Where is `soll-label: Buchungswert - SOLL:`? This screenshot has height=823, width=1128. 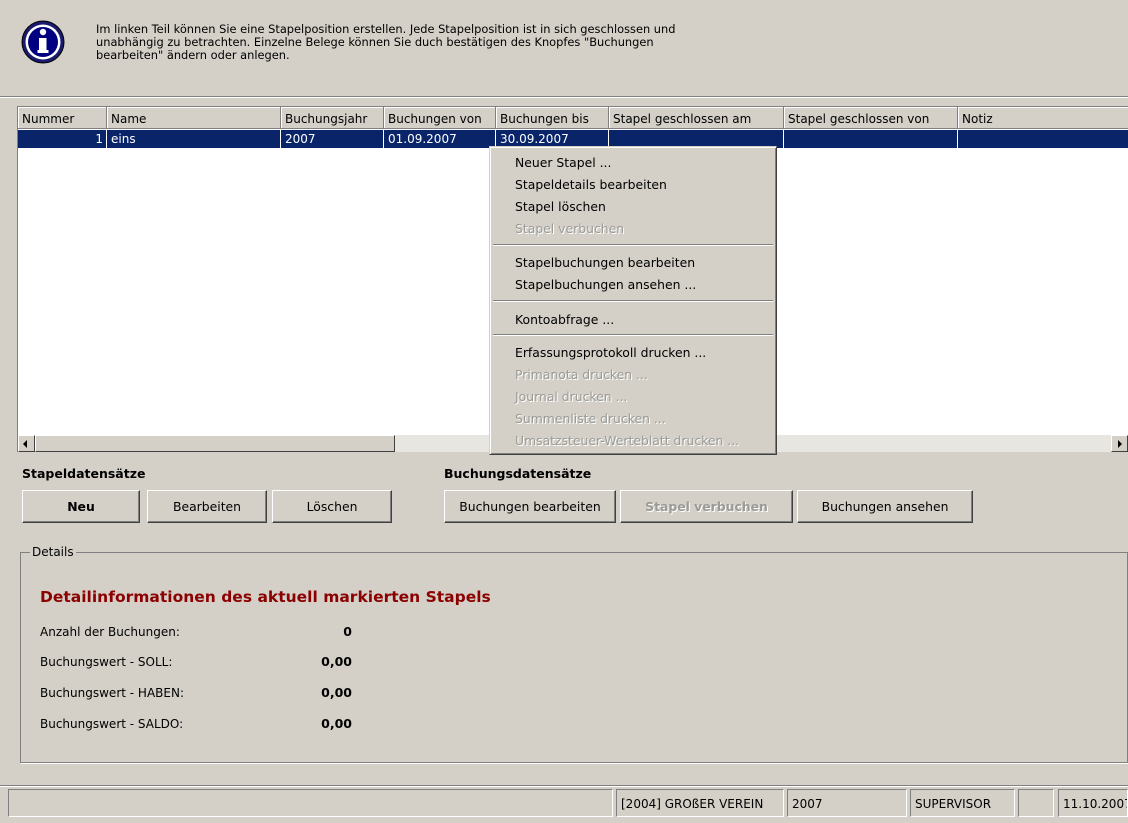
soll-label: Buchungswert - SOLL: is located at coordinates (106, 662).